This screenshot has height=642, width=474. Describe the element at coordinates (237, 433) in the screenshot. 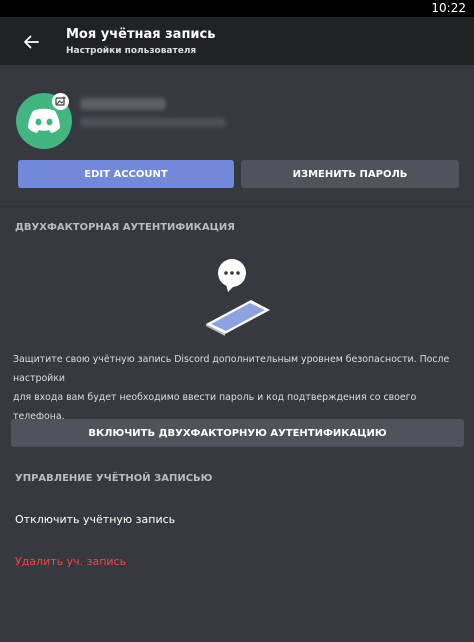

I see `enable-two-factor-button: ВКЛЮЧИТЬ ДВУХФАКТОРНУЮ АУТЕНТИФИКАЦИЮ` at that location.